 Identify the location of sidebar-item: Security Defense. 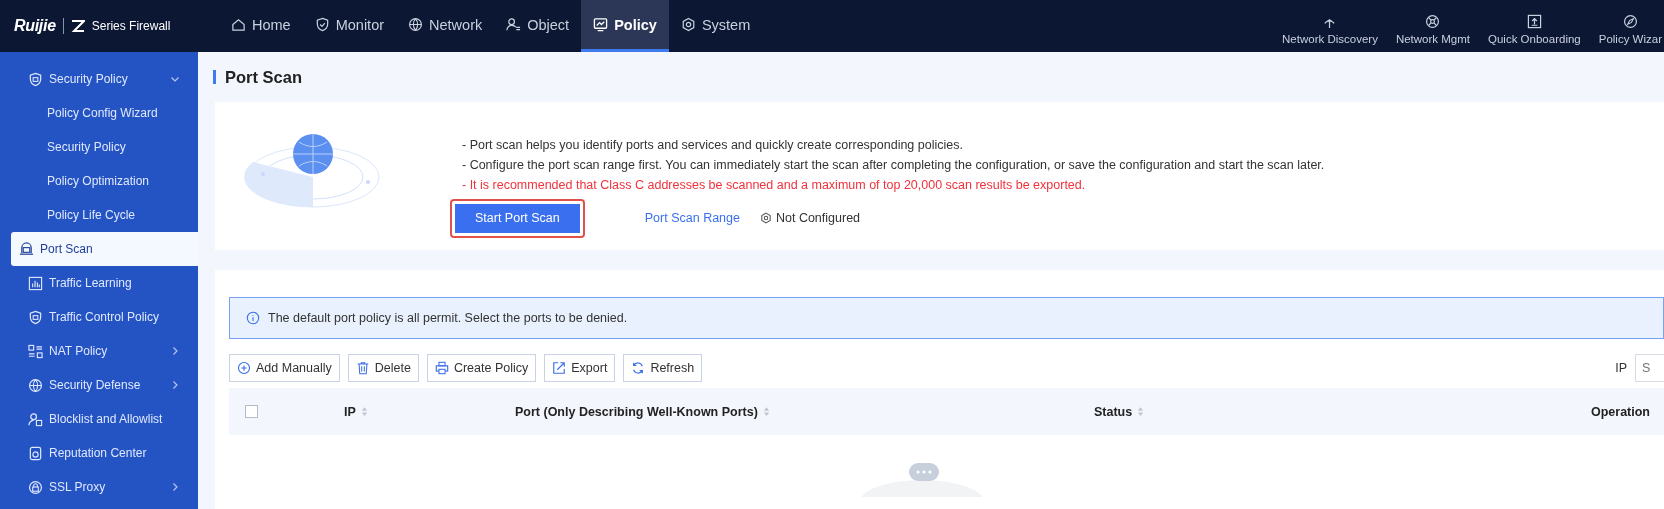
(104, 385).